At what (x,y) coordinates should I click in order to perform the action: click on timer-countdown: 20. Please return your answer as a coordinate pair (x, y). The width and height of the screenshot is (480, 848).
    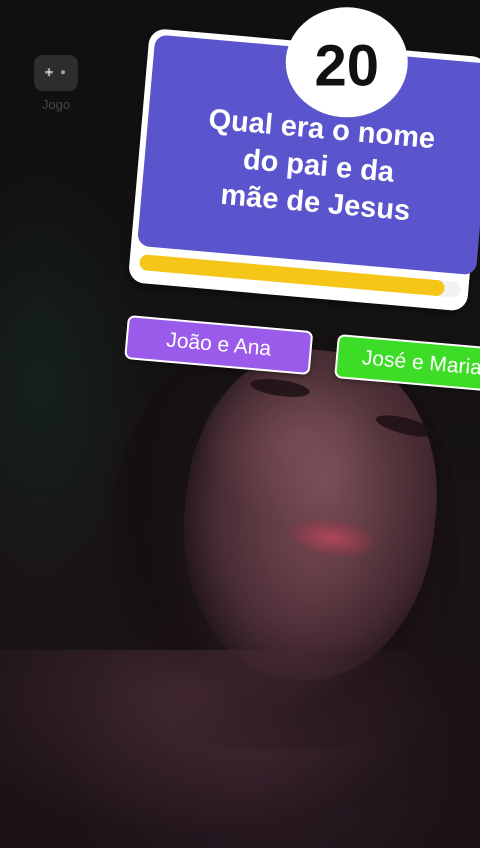
    Looking at the image, I should click on (347, 66).